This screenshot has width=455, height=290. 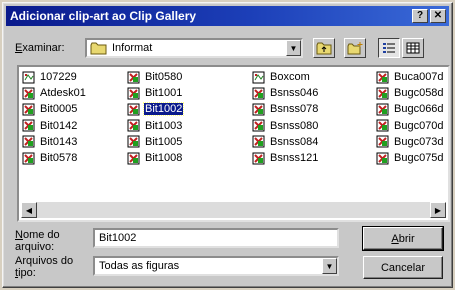 I want to click on open-button: Abrir, so click(x=403, y=238).